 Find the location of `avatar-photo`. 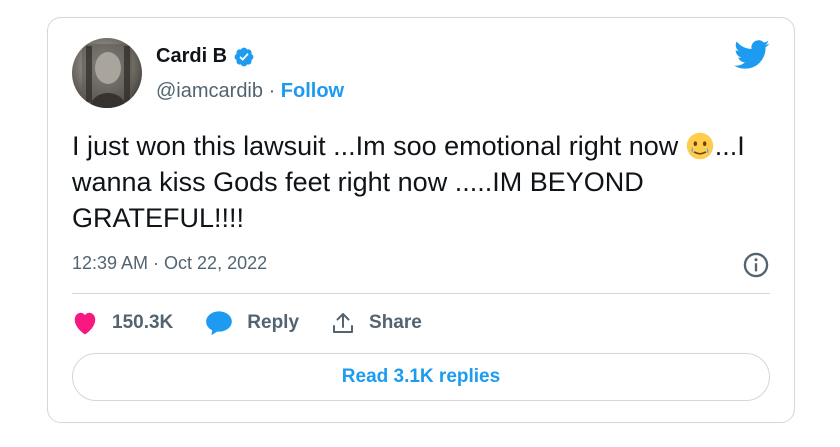

avatar-photo is located at coordinates (107, 76).